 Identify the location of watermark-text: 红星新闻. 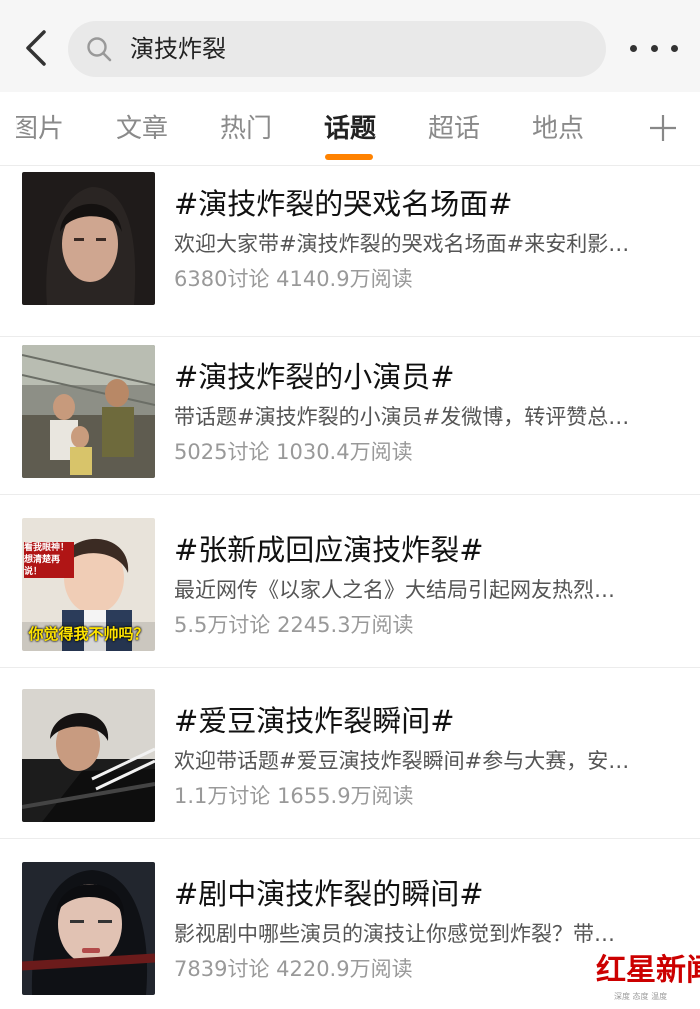
(648, 970).